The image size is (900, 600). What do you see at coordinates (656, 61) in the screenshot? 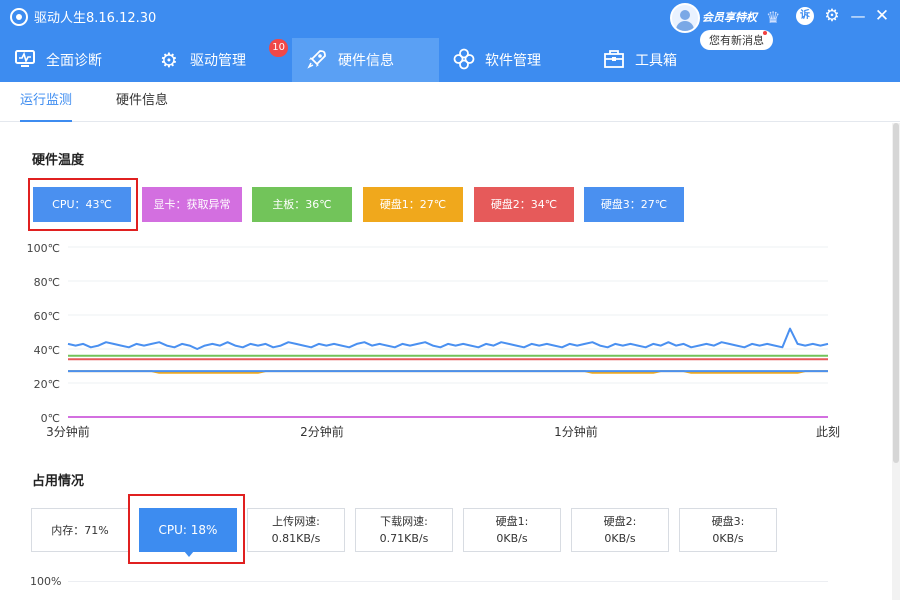
I see `nav-label: 工具箱` at bounding box center [656, 61].